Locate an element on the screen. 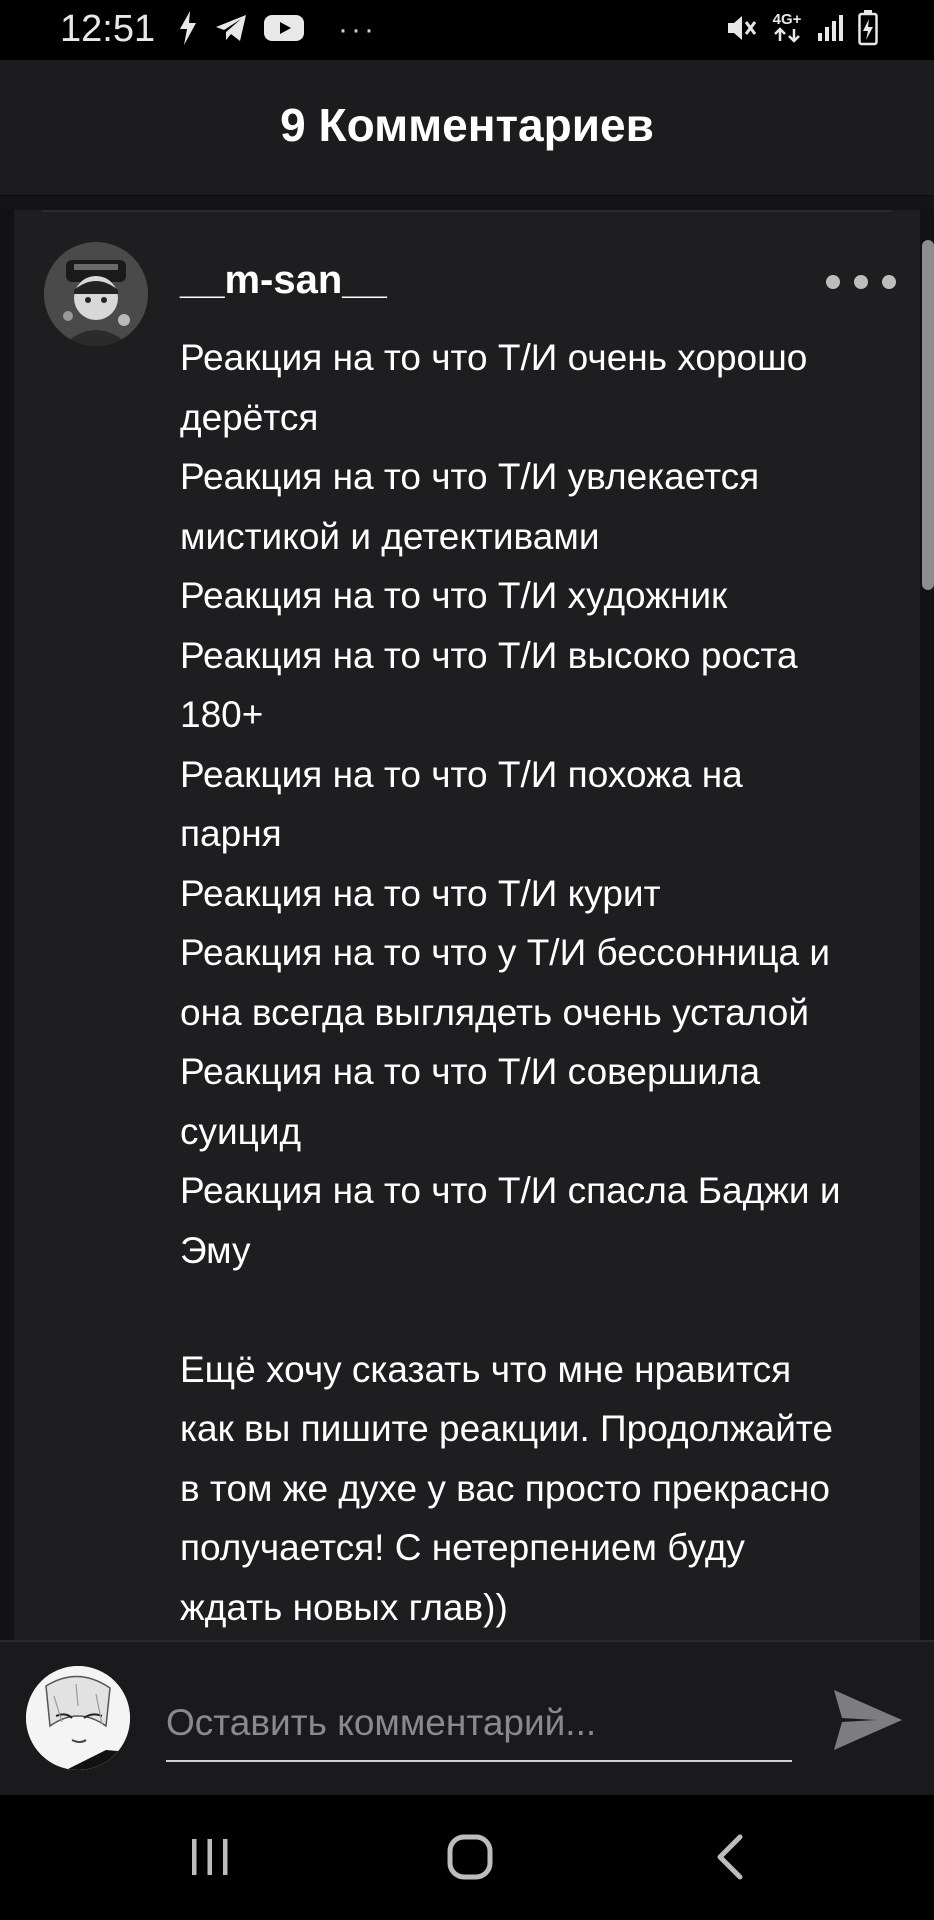 This screenshot has width=934, height=1920. status-time: 12:51 is located at coordinates (108, 29).